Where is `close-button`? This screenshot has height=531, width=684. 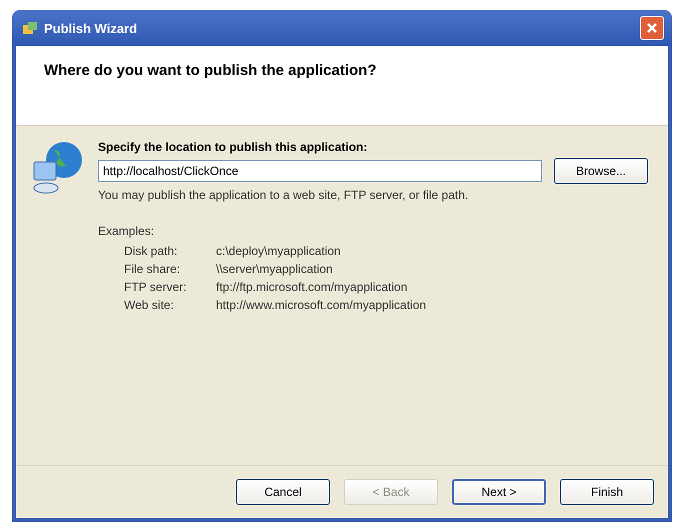
close-button is located at coordinates (652, 28).